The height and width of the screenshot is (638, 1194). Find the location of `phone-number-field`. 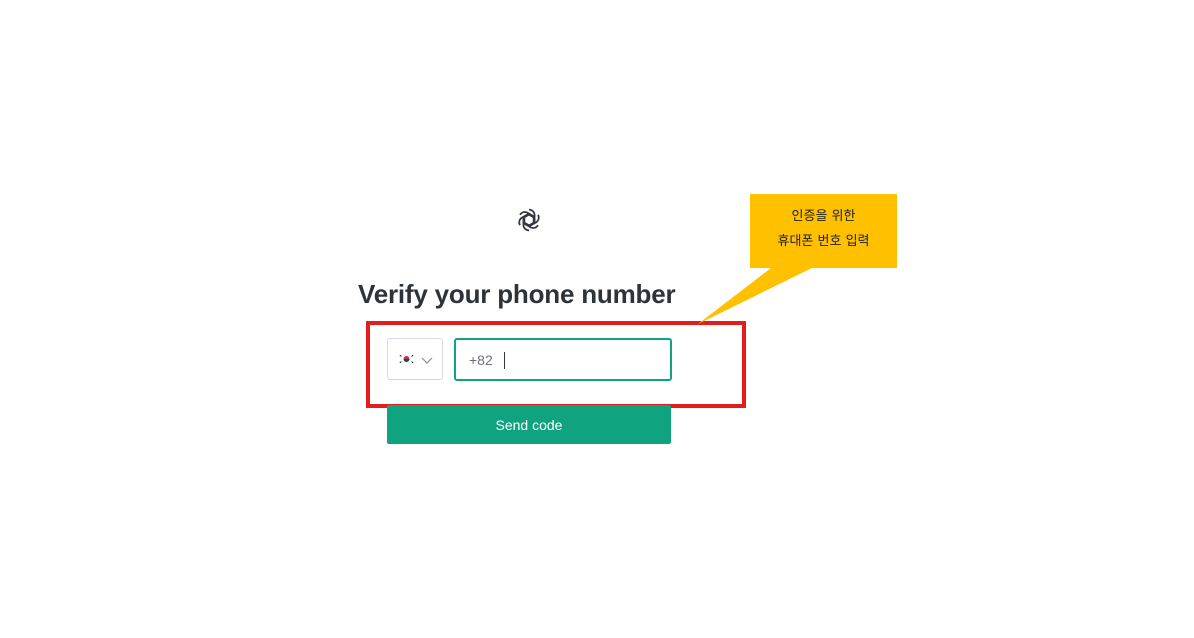

phone-number-field is located at coordinates (563, 359).